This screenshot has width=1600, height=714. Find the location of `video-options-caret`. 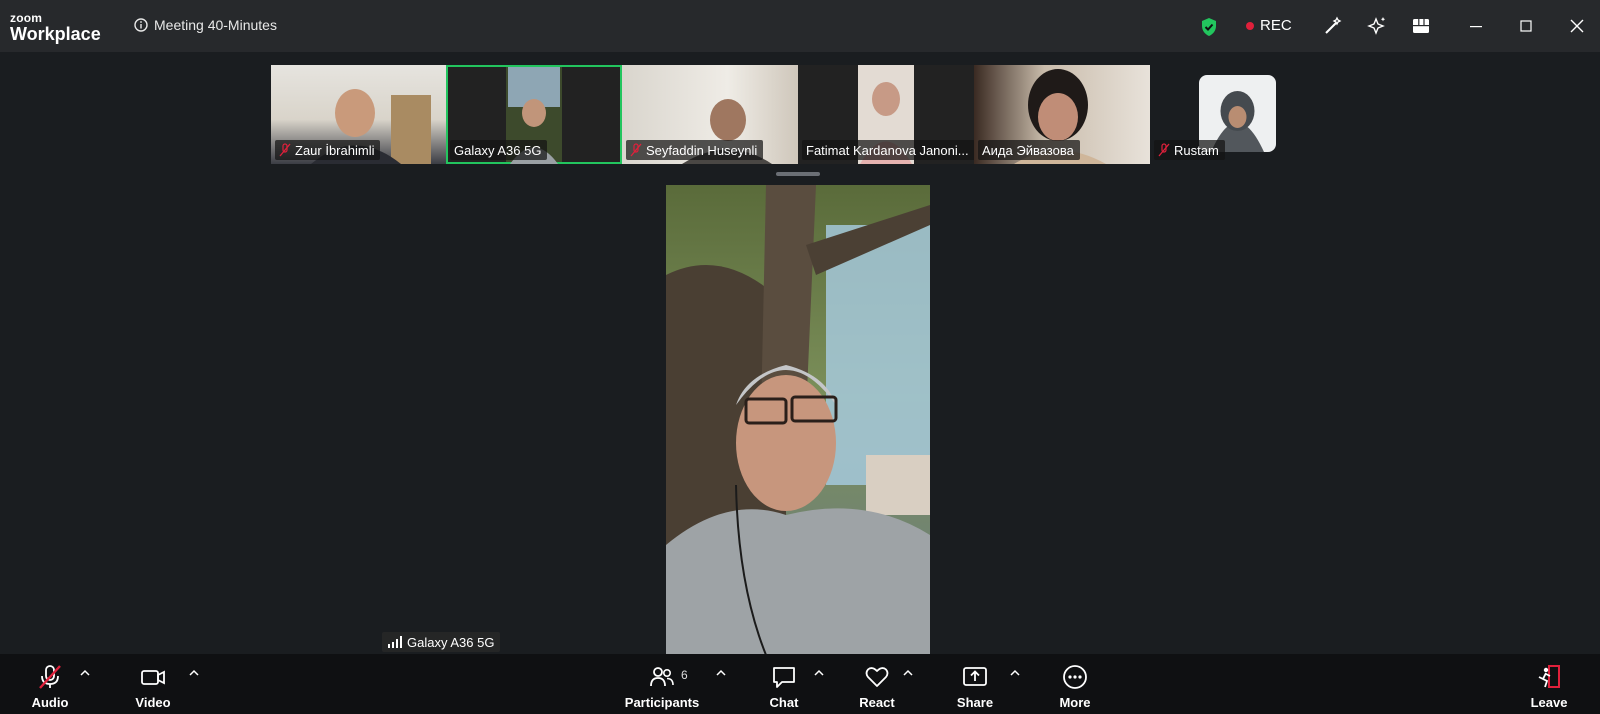

video-options-caret is located at coordinates (194, 673).